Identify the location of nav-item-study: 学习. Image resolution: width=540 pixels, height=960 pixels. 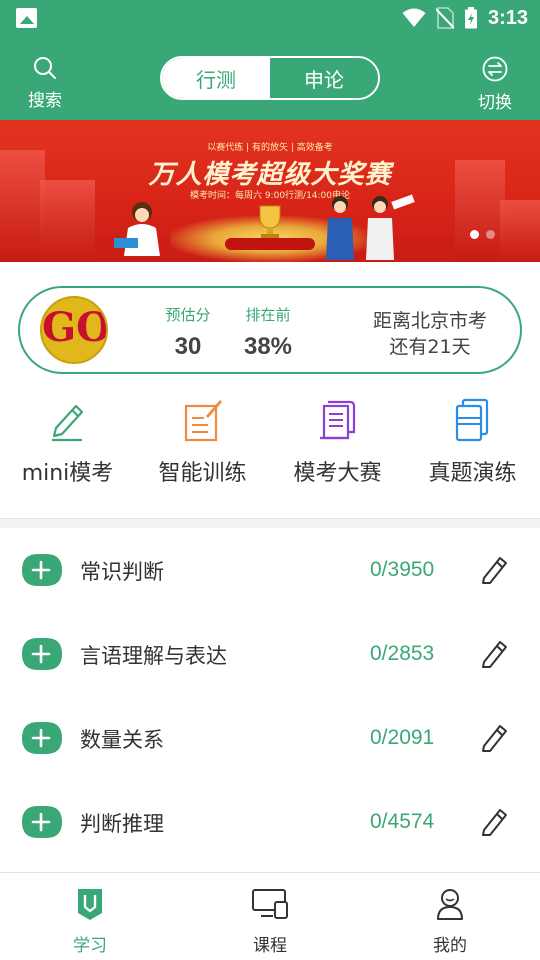
(90, 920).